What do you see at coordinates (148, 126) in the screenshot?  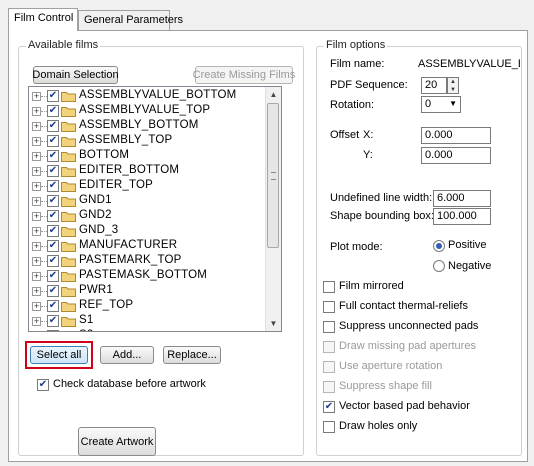 I see `film-row: + ✔ ASSEMBLY_BOTTOM` at bounding box center [148, 126].